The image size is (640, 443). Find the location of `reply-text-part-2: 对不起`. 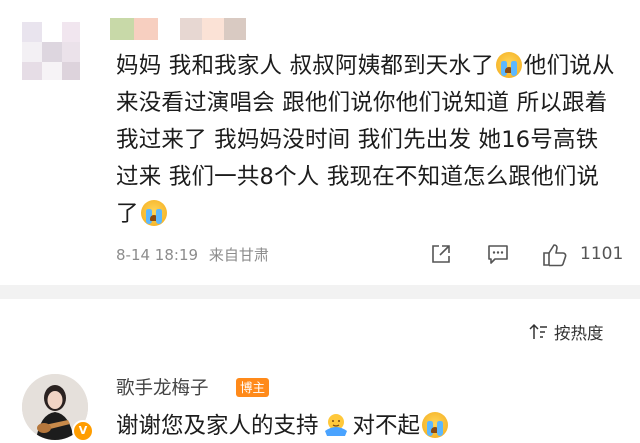

reply-text-part-2: 对不起 is located at coordinates (386, 426).